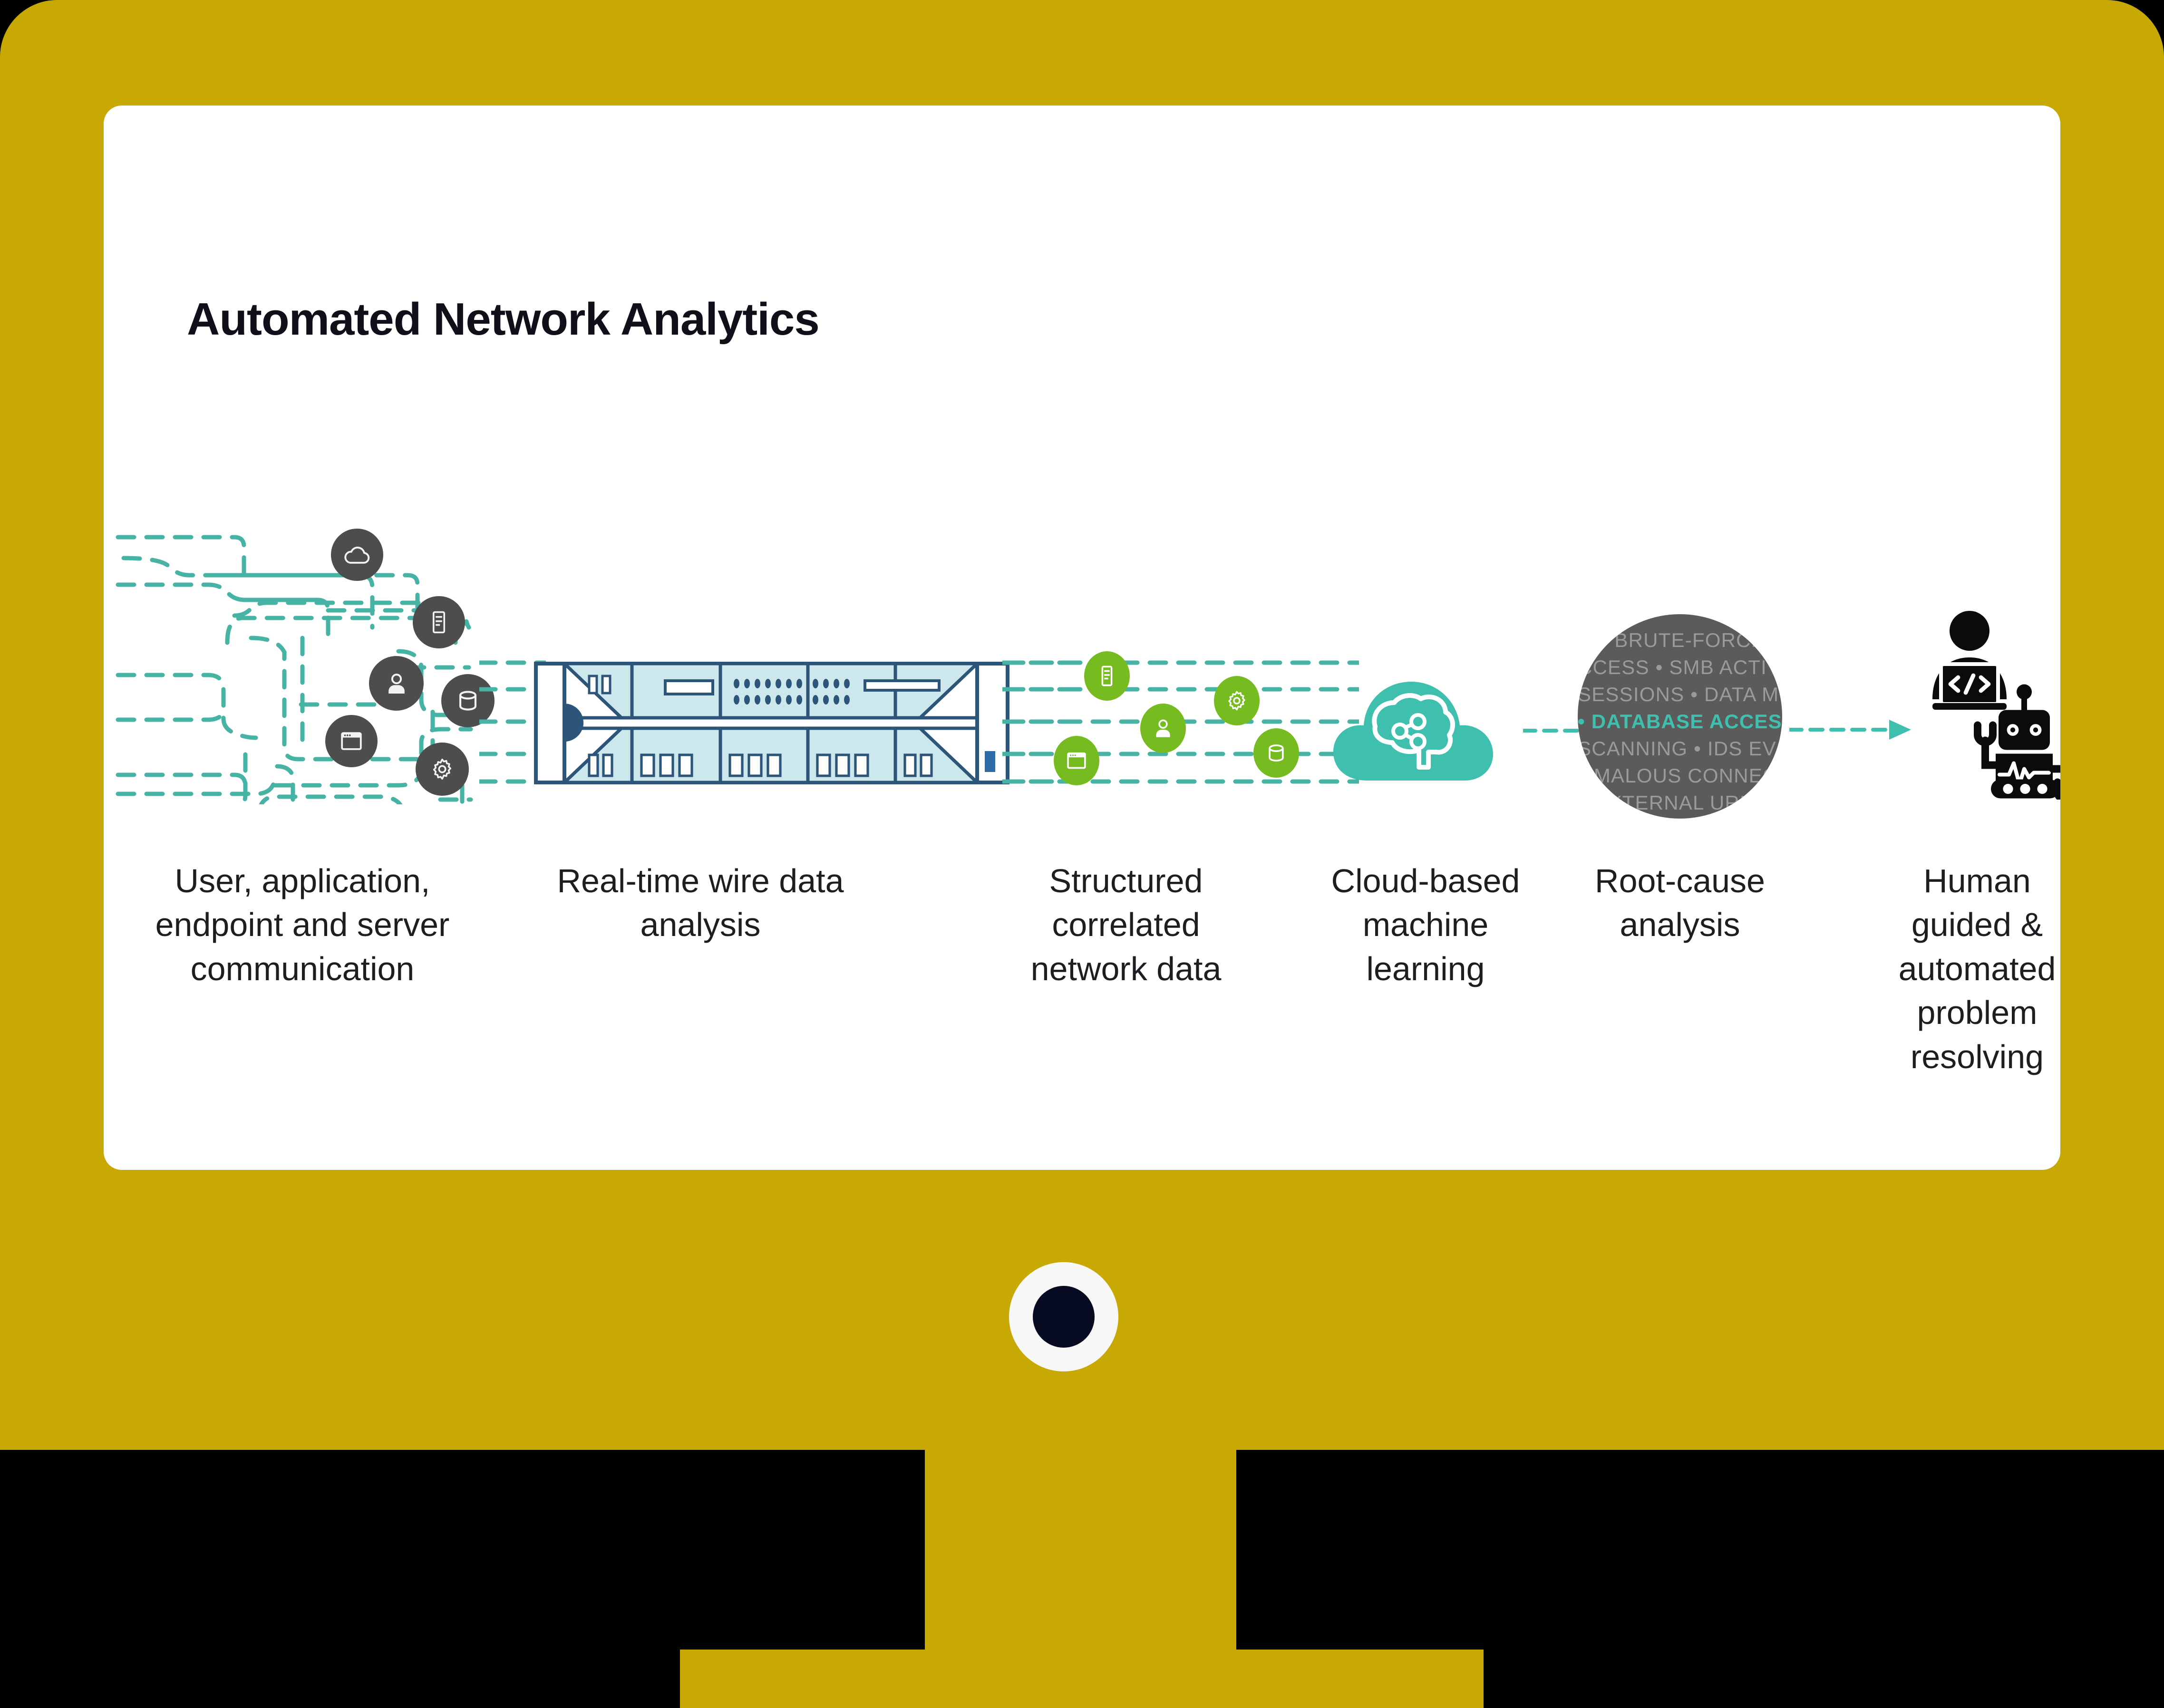 The width and height of the screenshot is (2164, 1708). I want to click on stage3-database-bubble, so click(1276, 753).